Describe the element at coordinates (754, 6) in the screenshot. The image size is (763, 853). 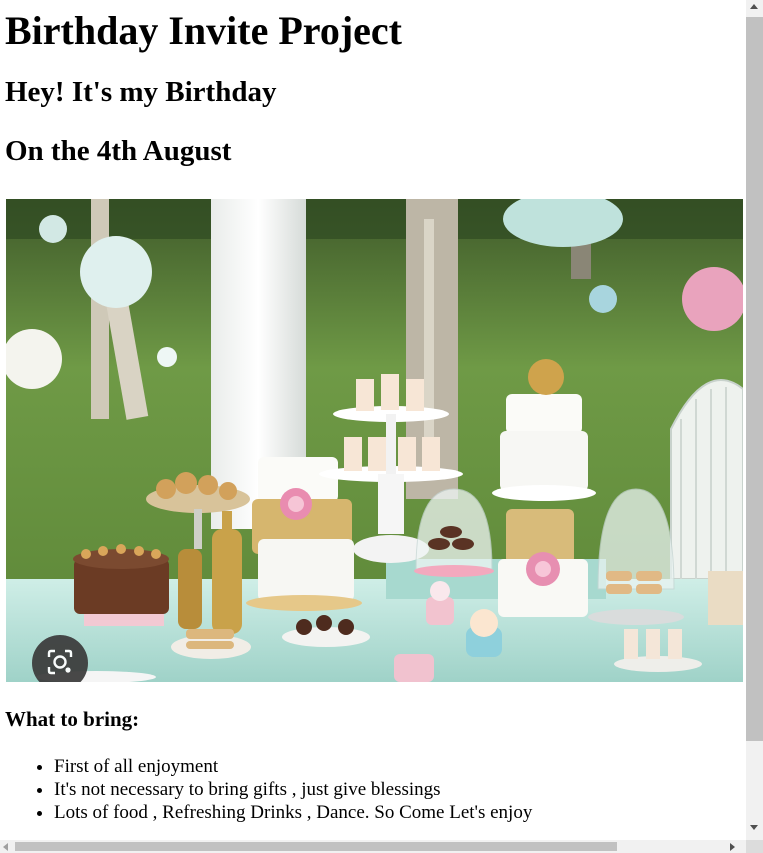
I see `scroll-up-arrow-icon` at that location.